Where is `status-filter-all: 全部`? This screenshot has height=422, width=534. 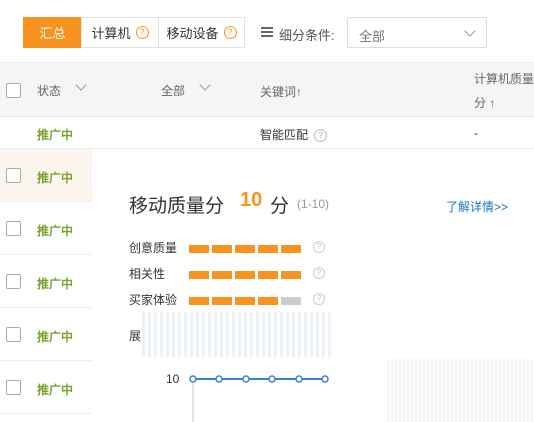
status-filter-all: 全部 is located at coordinates (173, 90).